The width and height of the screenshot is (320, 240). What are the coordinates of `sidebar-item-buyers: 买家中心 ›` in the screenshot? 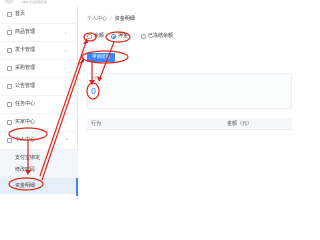 It's located at (39, 123).